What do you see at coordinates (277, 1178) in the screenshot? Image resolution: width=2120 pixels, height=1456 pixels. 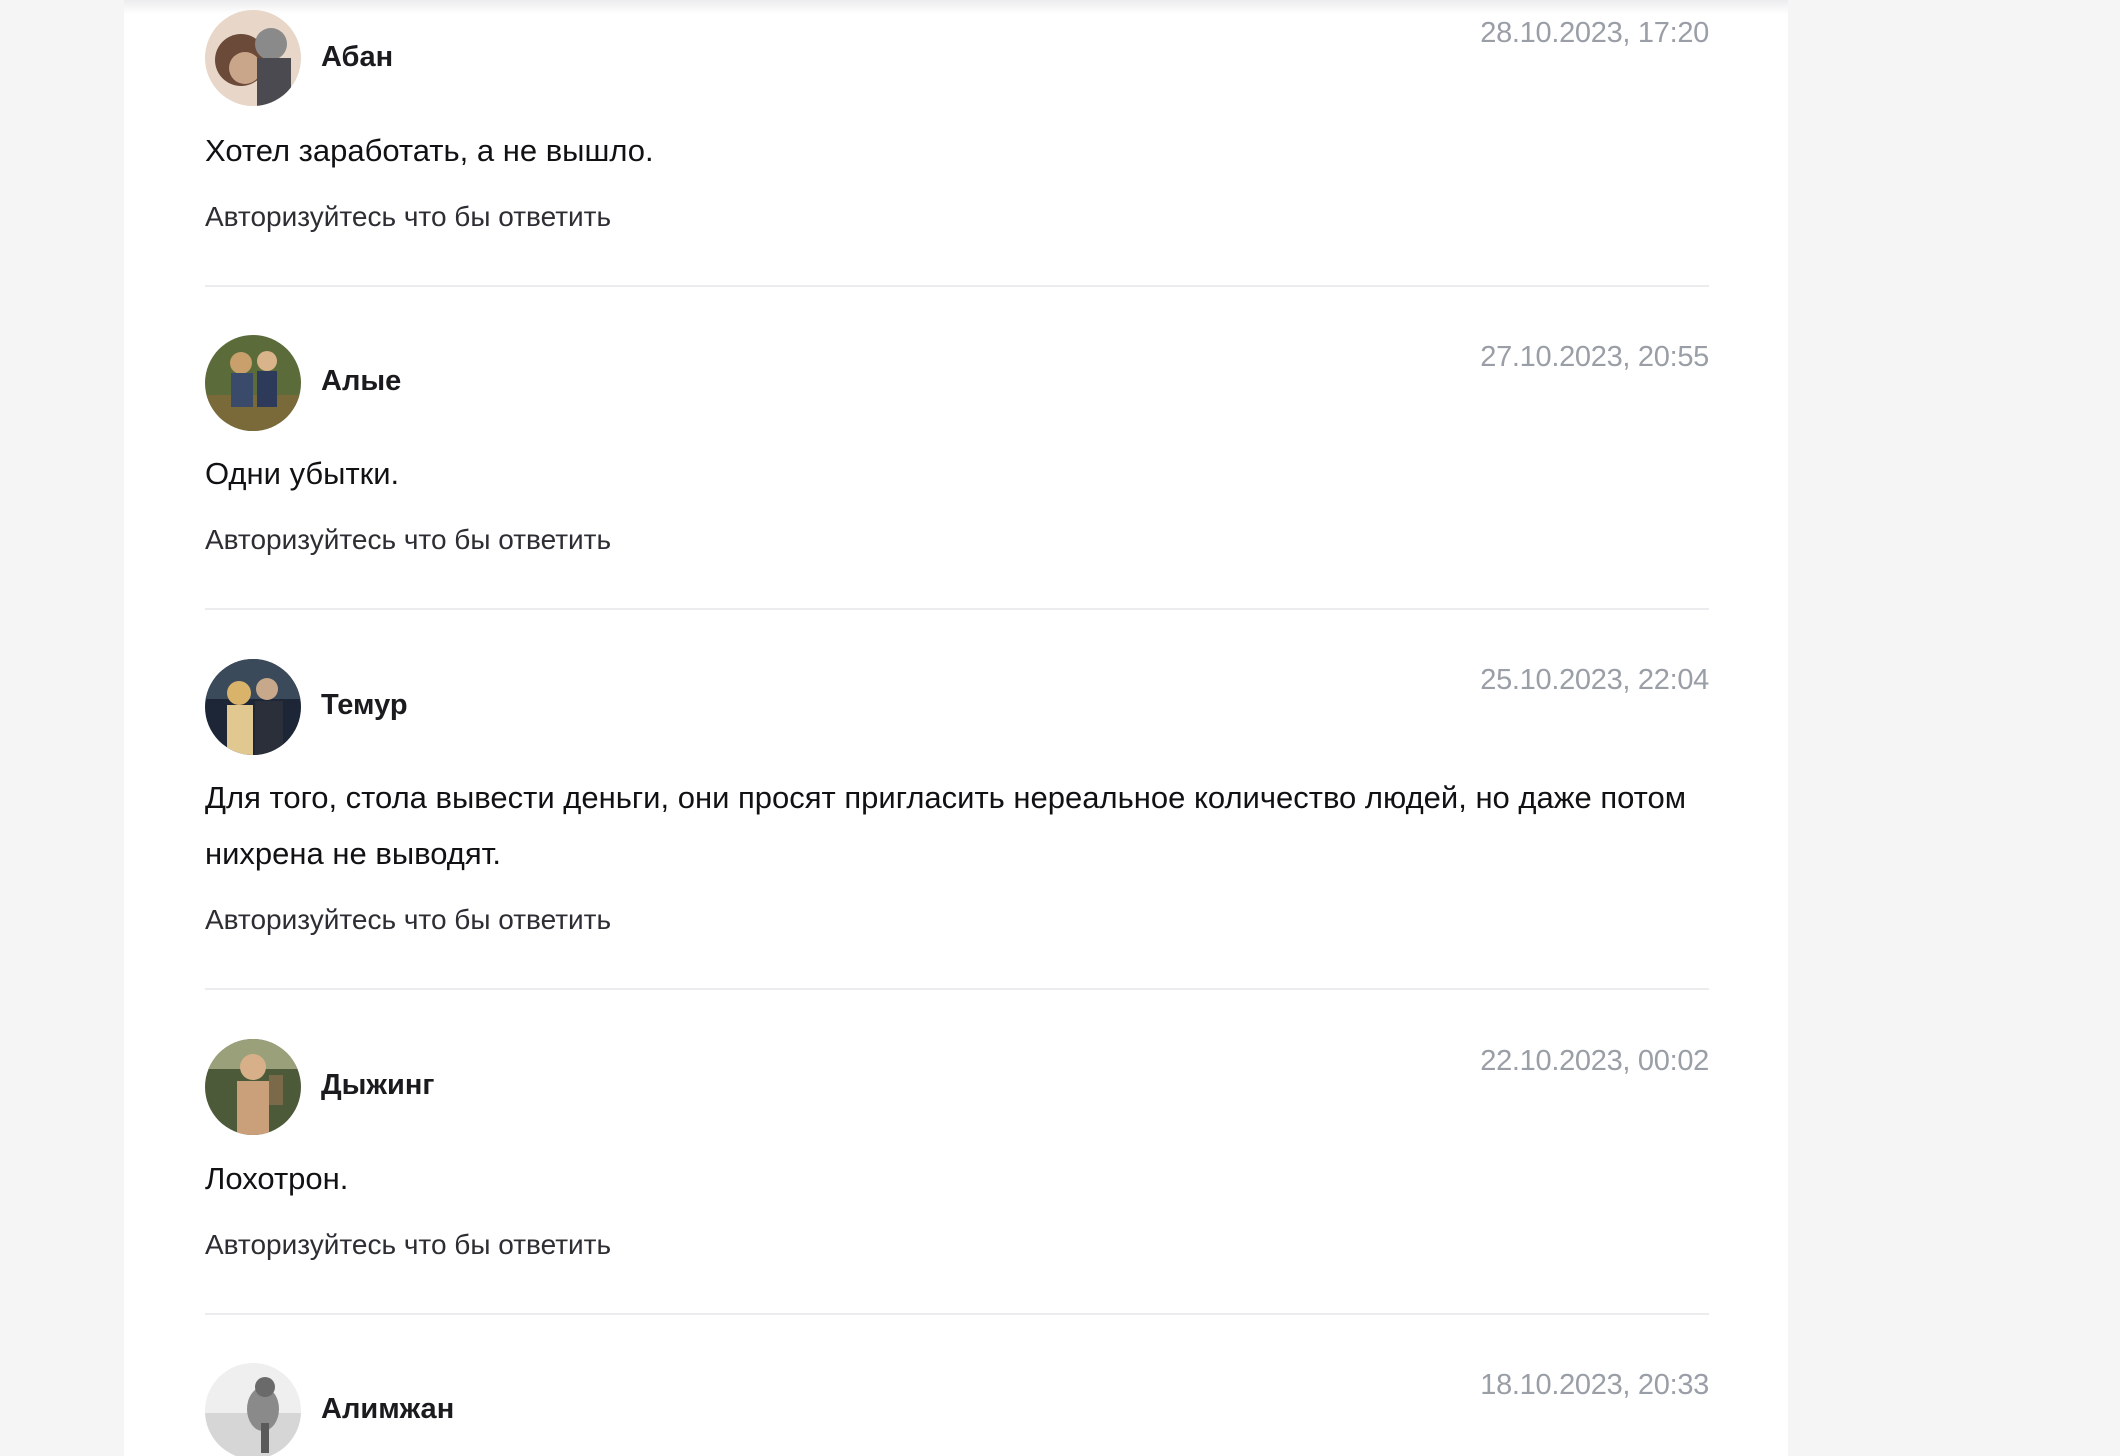 I see `comment-text: Лохотрон.` at bounding box center [277, 1178].